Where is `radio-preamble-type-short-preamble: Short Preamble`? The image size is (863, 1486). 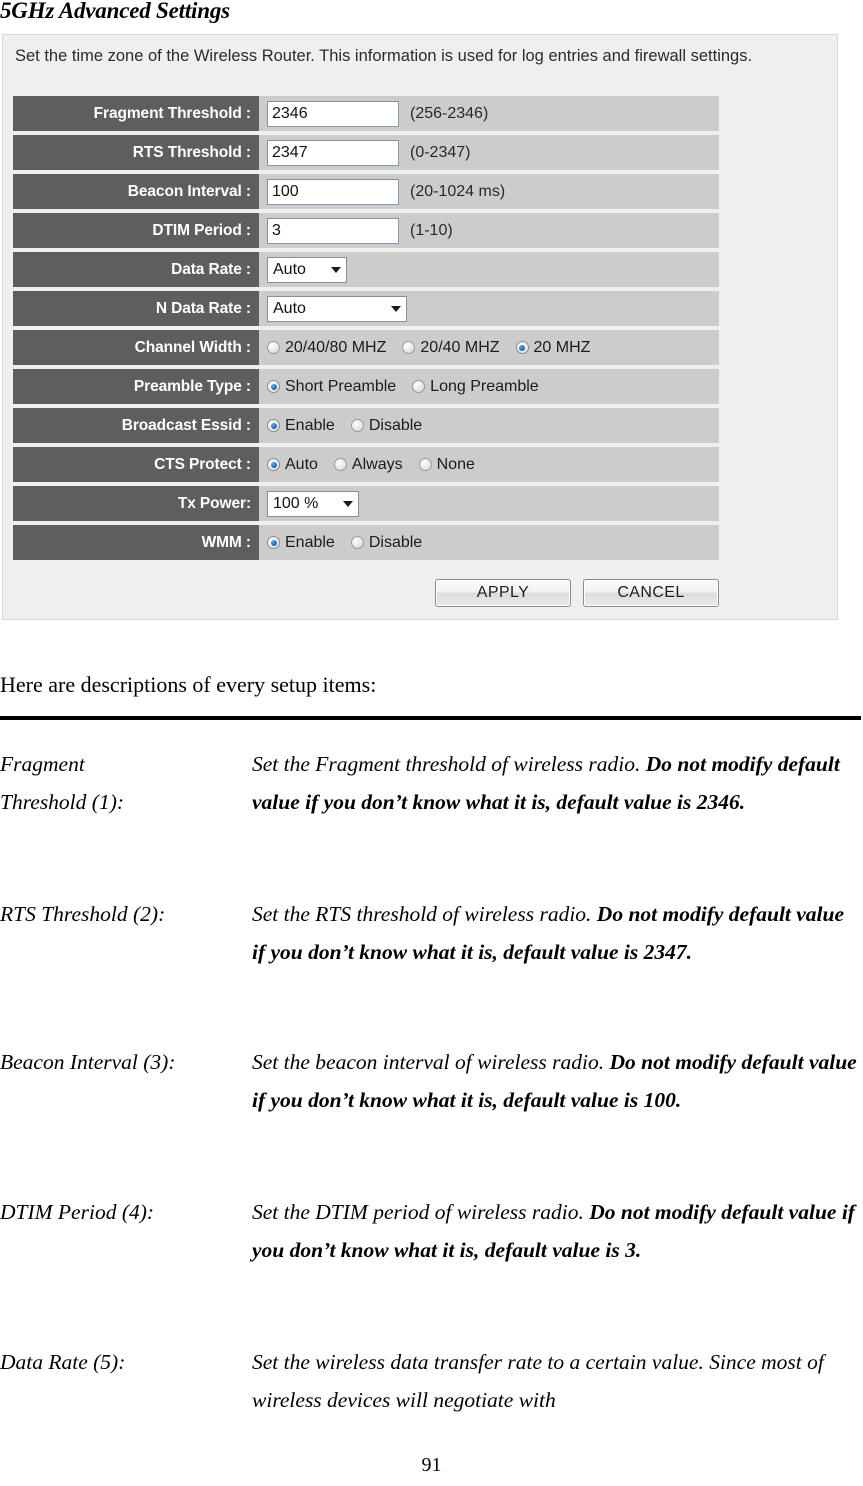
radio-preamble-type-short-preamble: Short Preamble is located at coordinates (331, 387).